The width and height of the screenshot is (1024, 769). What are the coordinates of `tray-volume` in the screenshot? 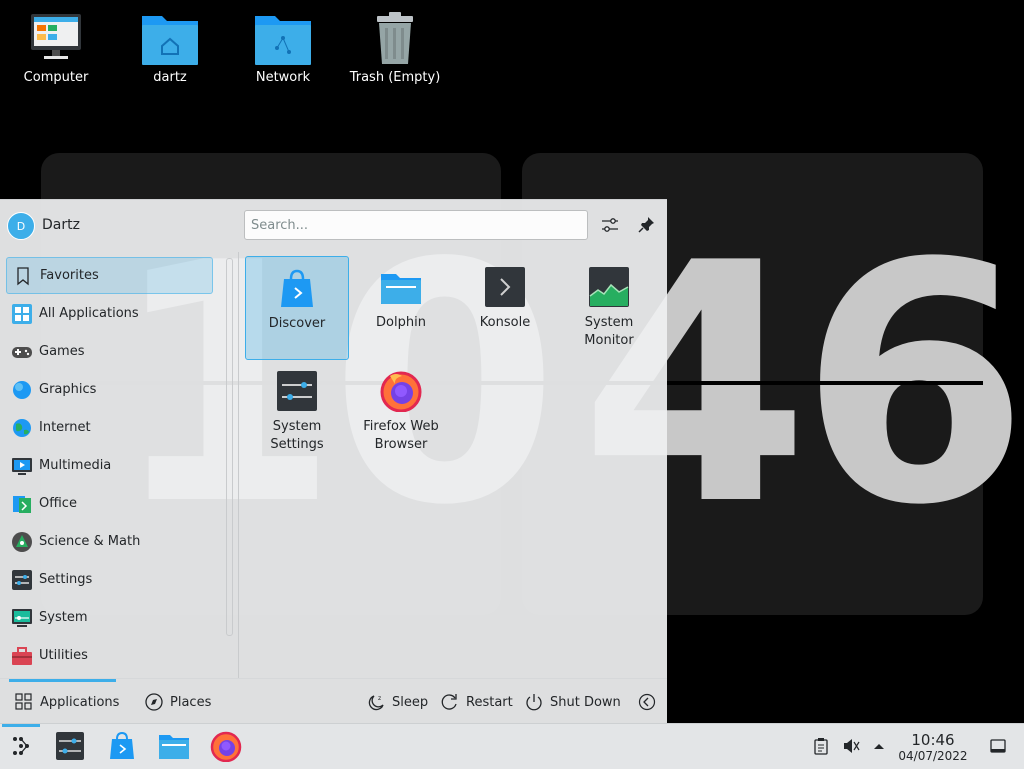 It's located at (851, 746).